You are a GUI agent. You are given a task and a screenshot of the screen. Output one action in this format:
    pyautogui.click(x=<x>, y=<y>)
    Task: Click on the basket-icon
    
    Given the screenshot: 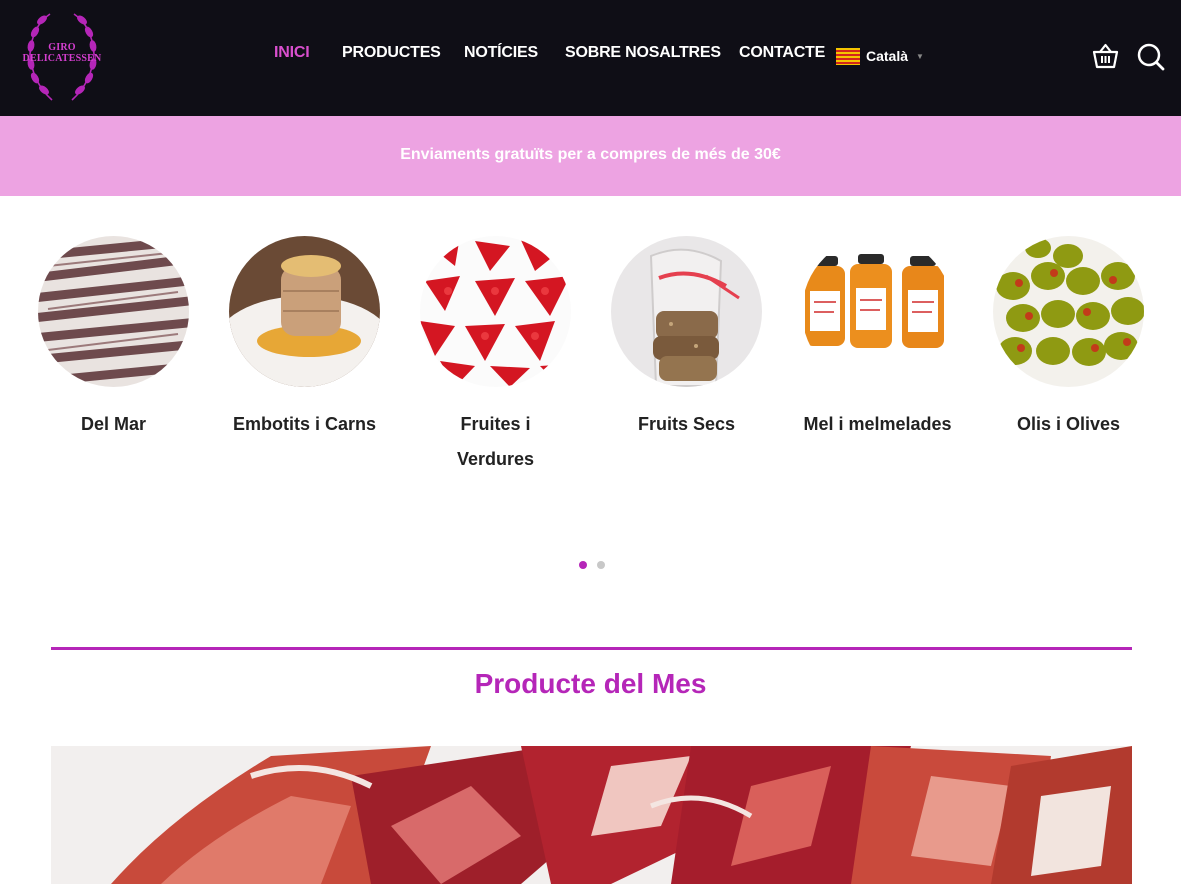 What is the action you would take?
    pyautogui.click(x=1105, y=56)
    